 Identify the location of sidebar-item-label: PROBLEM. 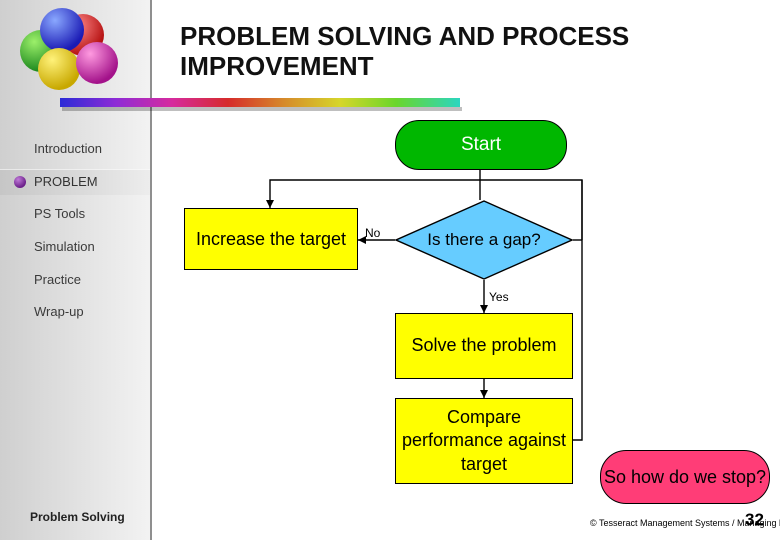
(66, 181).